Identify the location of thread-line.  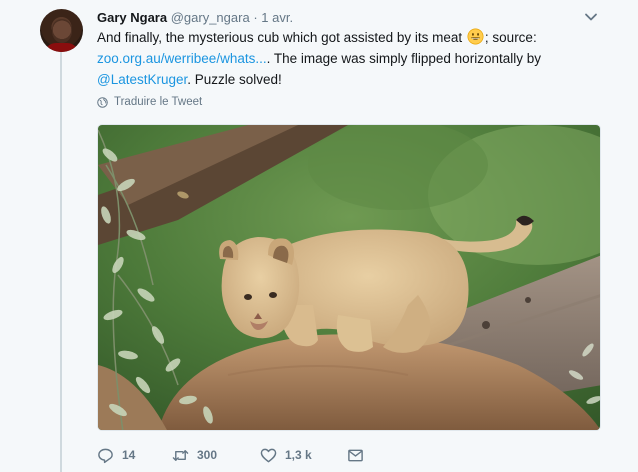
(61, 261).